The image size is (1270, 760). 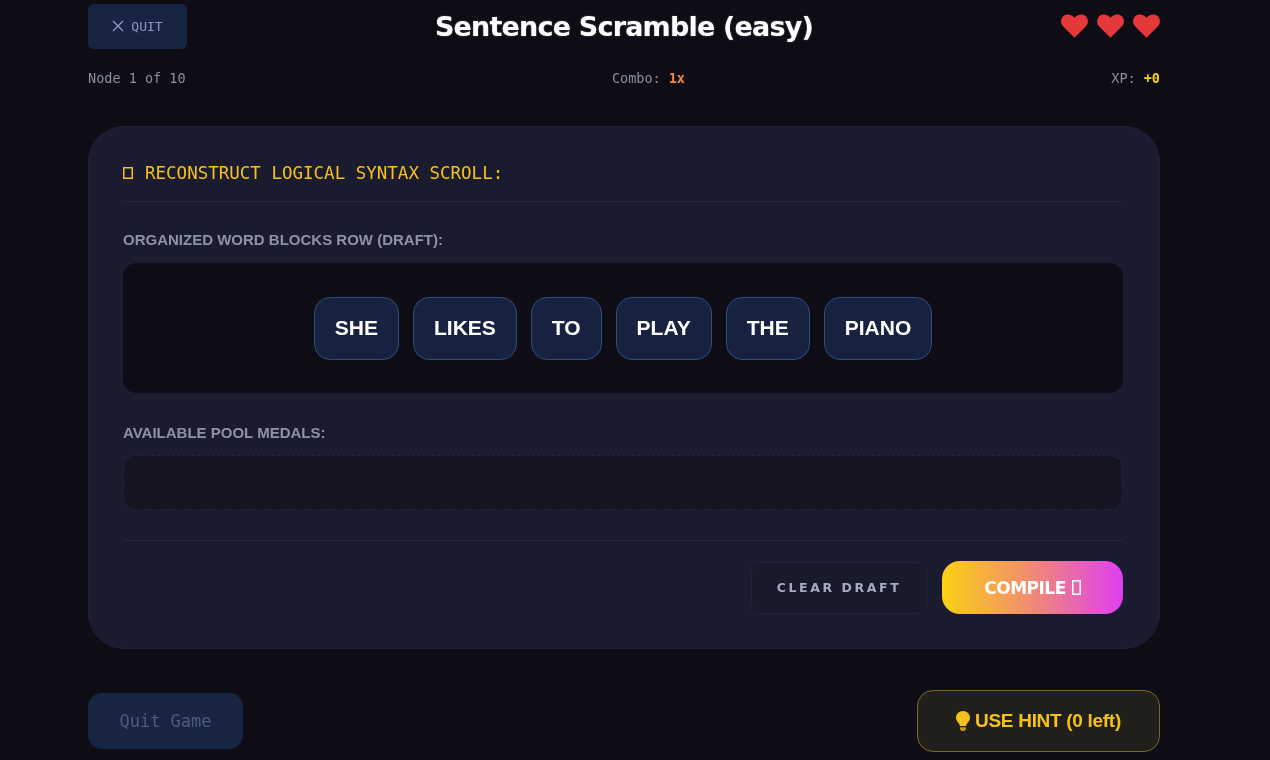 I want to click on combo-label: Combo:, so click(x=636, y=78).